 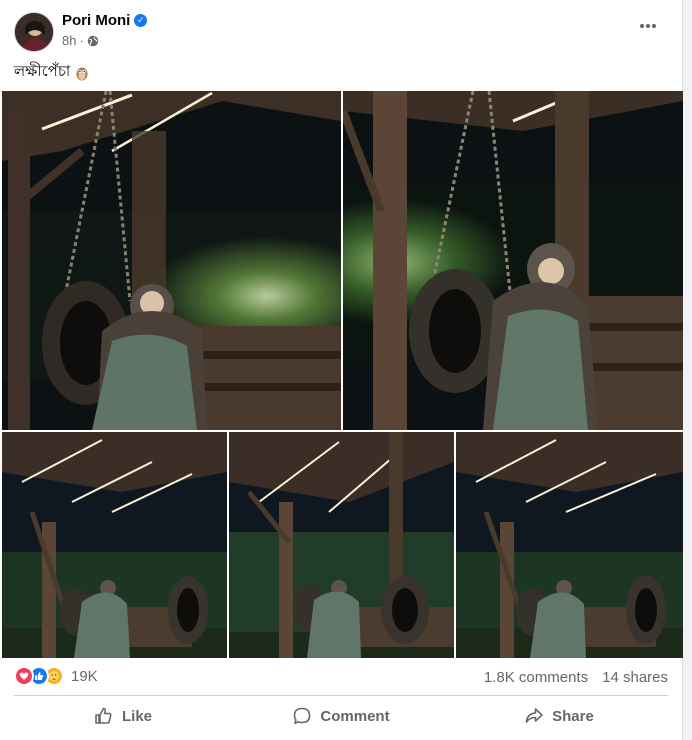 I want to click on avatar, so click(x=34, y=32).